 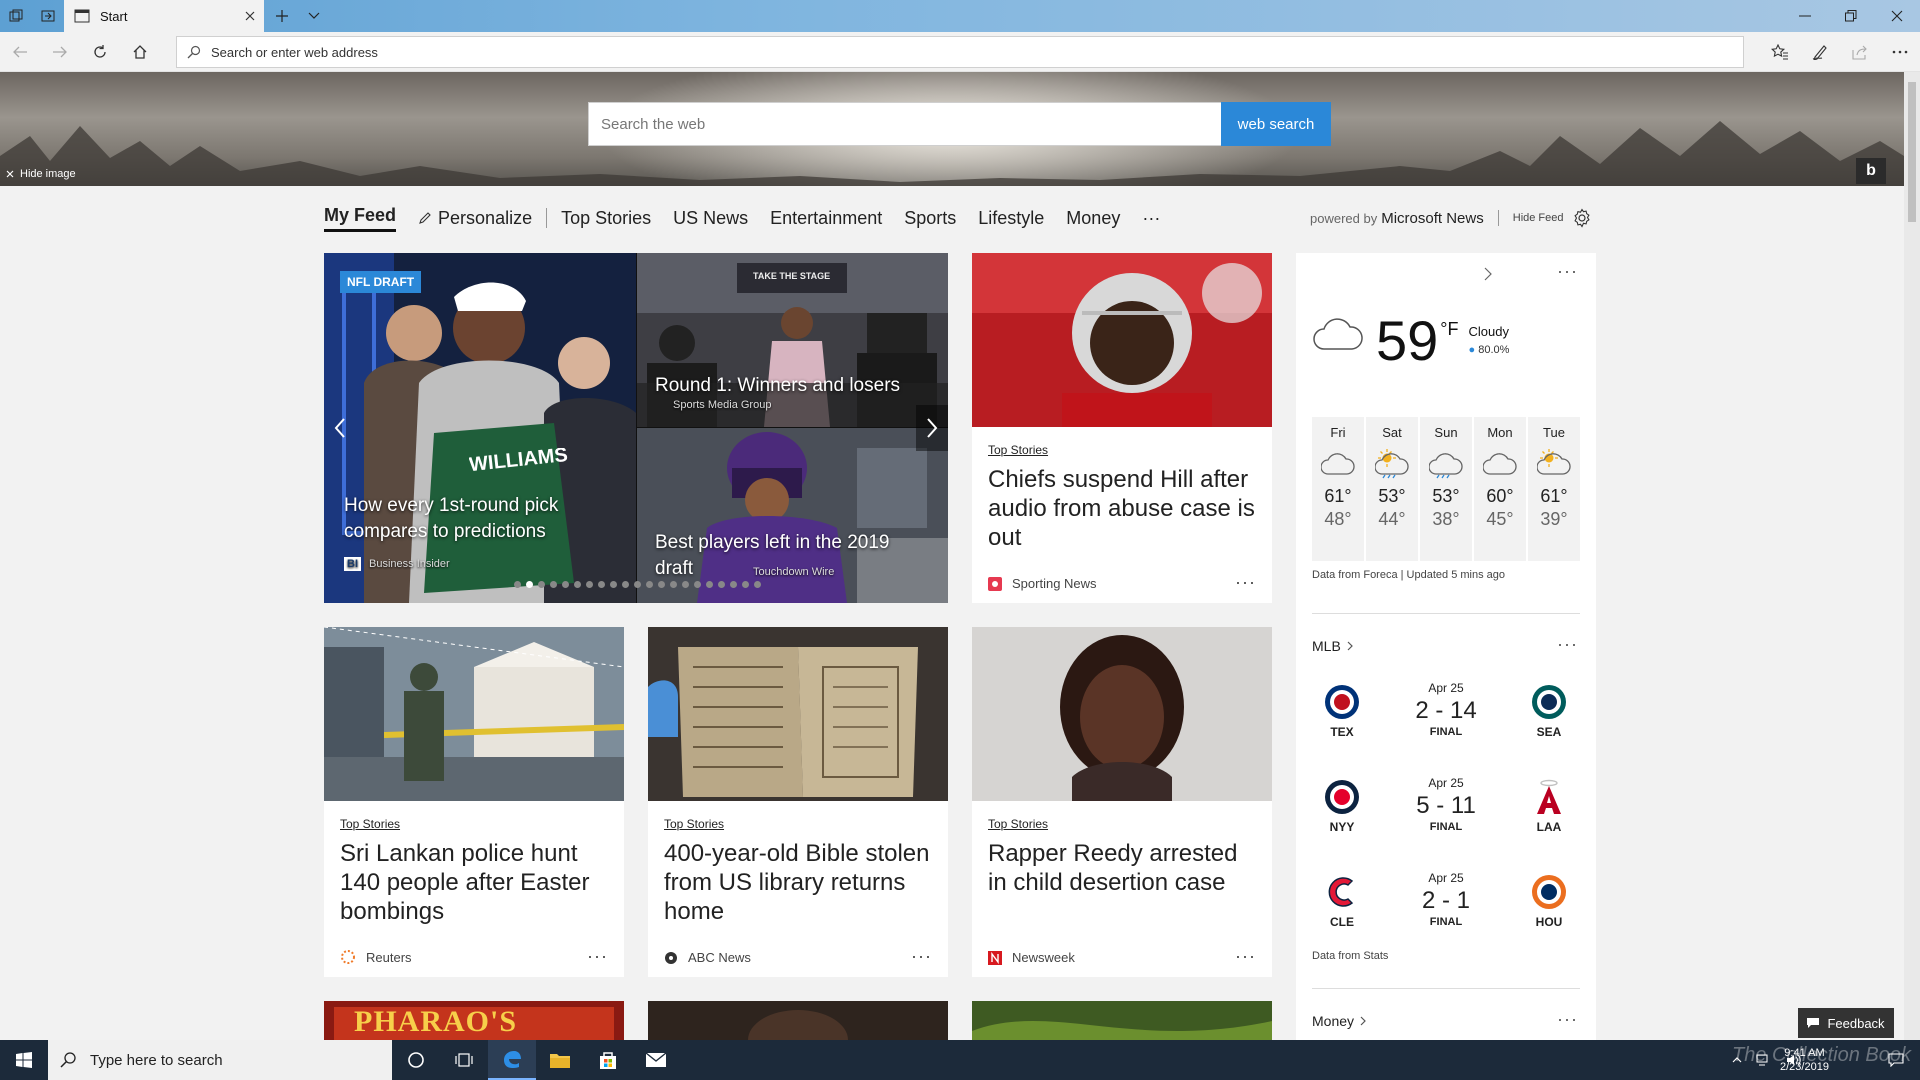 What do you see at coordinates (1151, 218) in the screenshot?
I see `more-categories-button: ···` at bounding box center [1151, 218].